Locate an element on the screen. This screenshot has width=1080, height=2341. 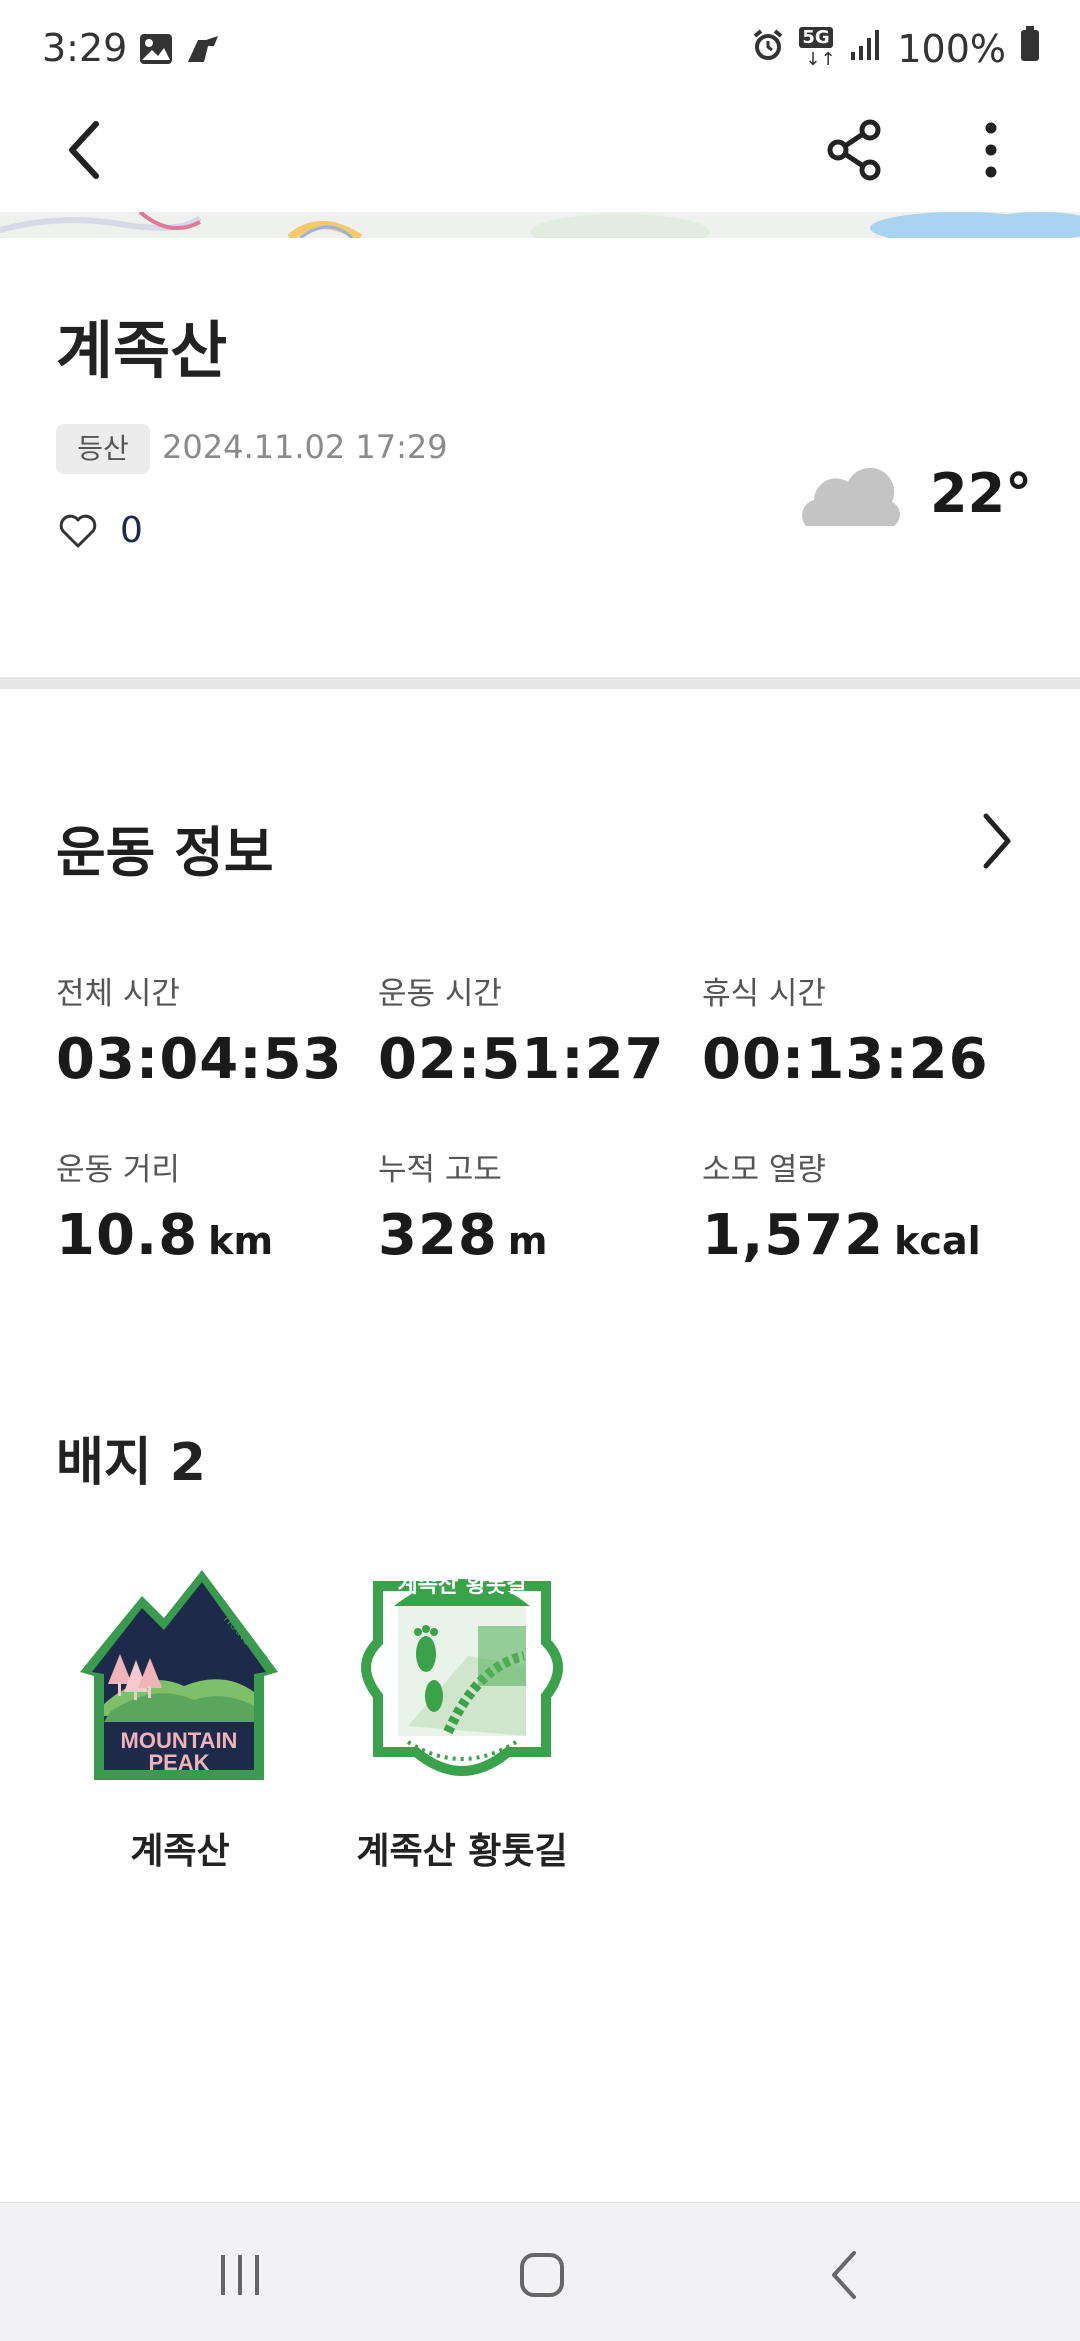
mountain-peak-badge-image: MOUNTAIN PEAK TRANGGLE is located at coordinates (179, 1675).